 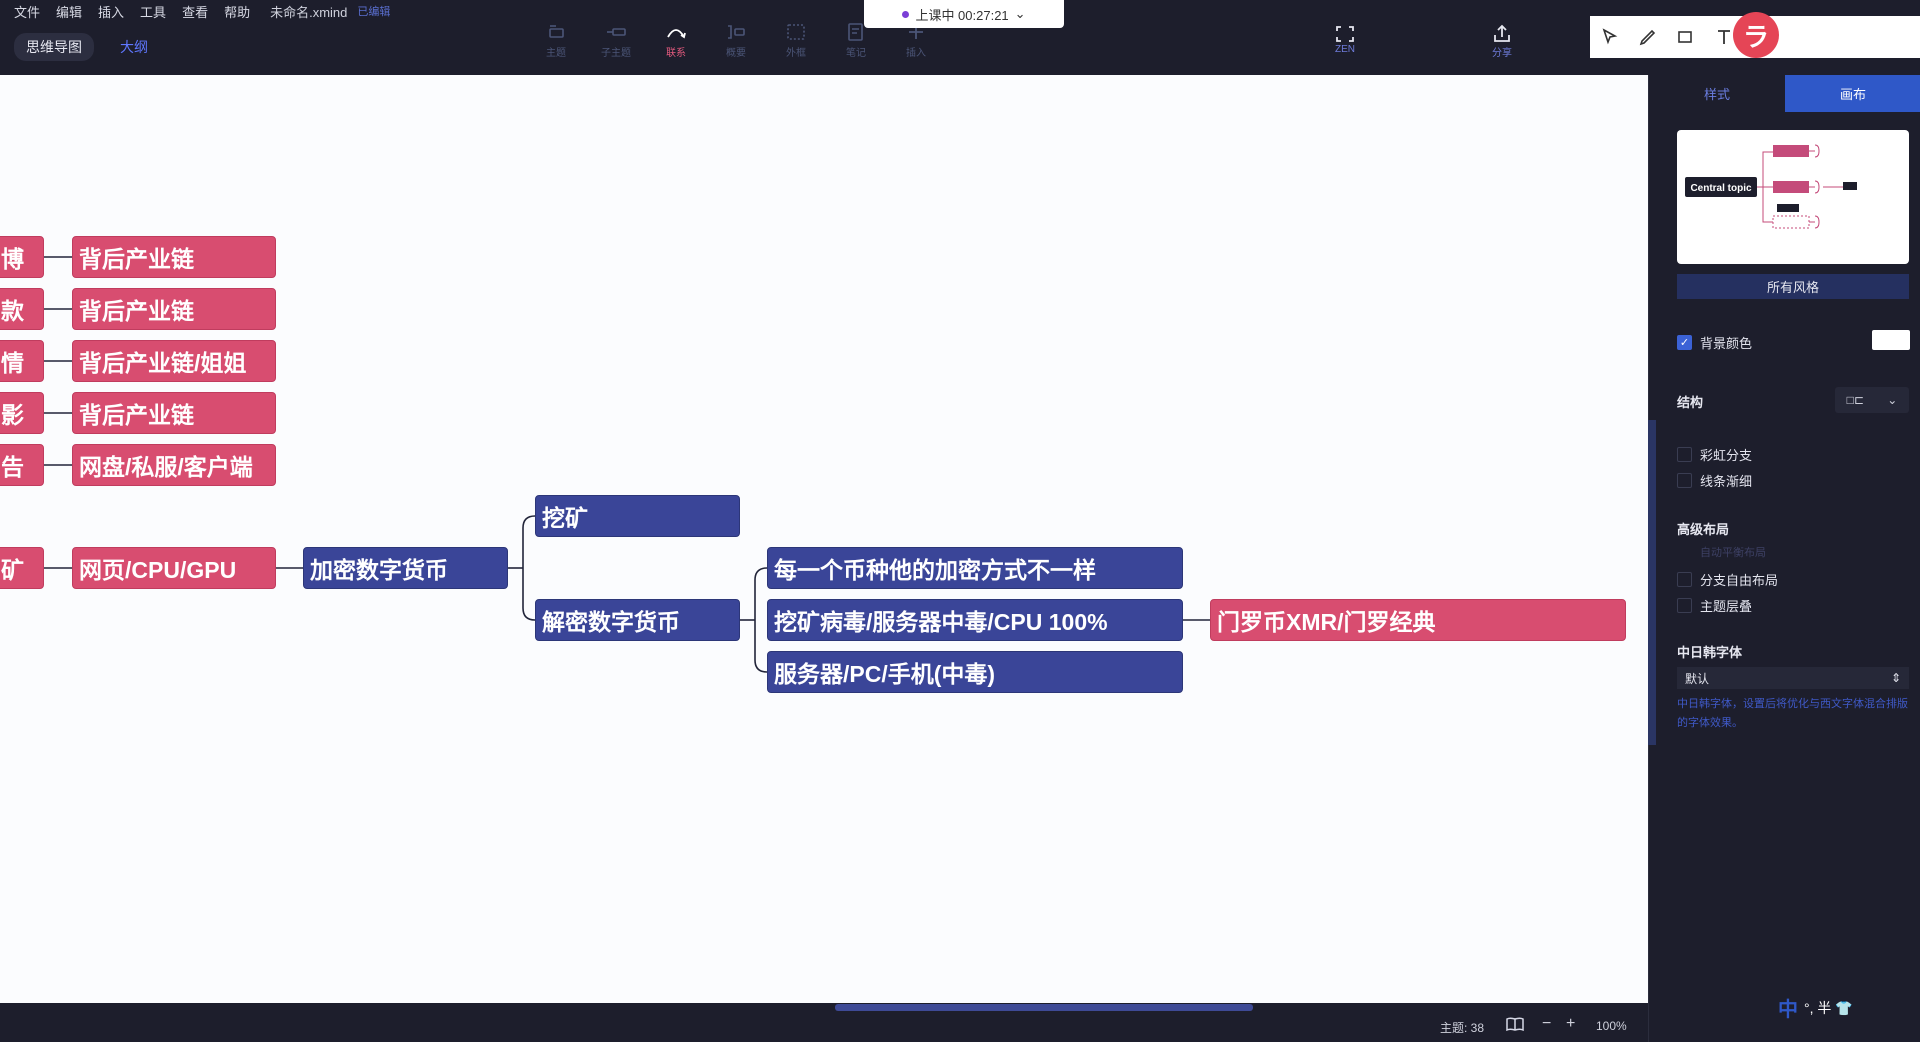 What do you see at coordinates (1793, 678) in the screenshot?
I see `cjk-font-select: 默认 ⇕` at bounding box center [1793, 678].